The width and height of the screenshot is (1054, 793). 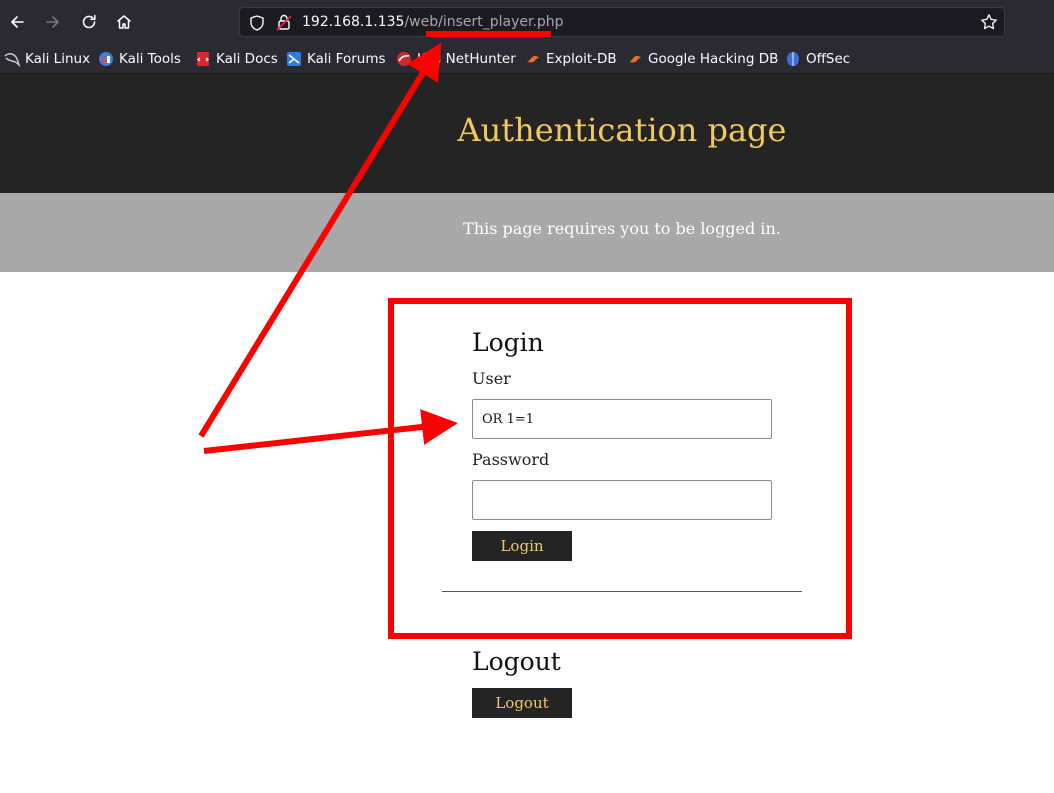 I want to click on browser-toolbar: 192.168.1.135/web/insert_player.php, so click(x=527, y=22).